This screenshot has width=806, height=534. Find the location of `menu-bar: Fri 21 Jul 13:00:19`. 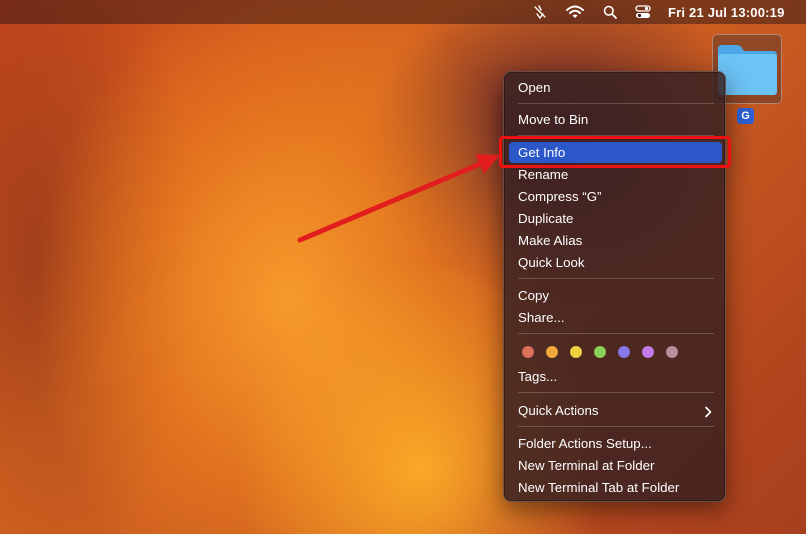

menu-bar: Fri 21 Jul 13:00:19 is located at coordinates (403, 12).